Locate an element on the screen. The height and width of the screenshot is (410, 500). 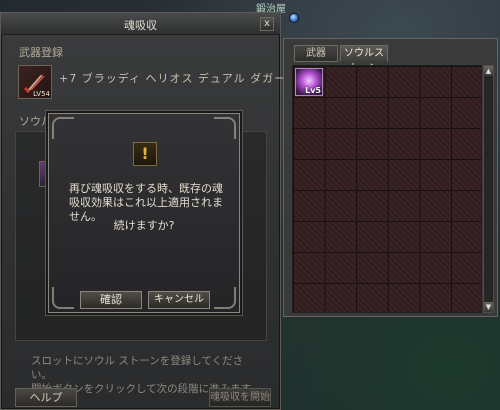
weapon-grade-badge: LV54 is located at coordinates (41, 94).